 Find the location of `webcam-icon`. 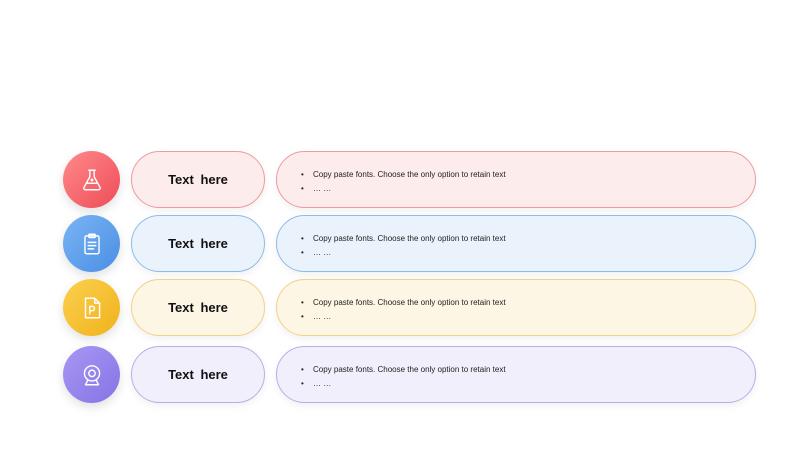

webcam-icon is located at coordinates (91, 374).